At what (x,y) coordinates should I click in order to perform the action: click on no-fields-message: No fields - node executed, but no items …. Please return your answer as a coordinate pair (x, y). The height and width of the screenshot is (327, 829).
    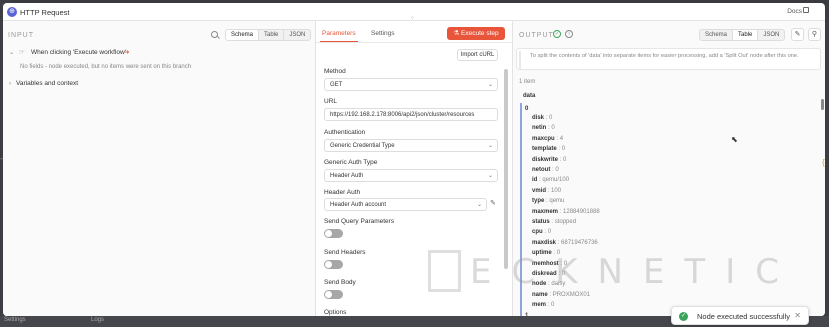
    Looking at the image, I should click on (106, 67).